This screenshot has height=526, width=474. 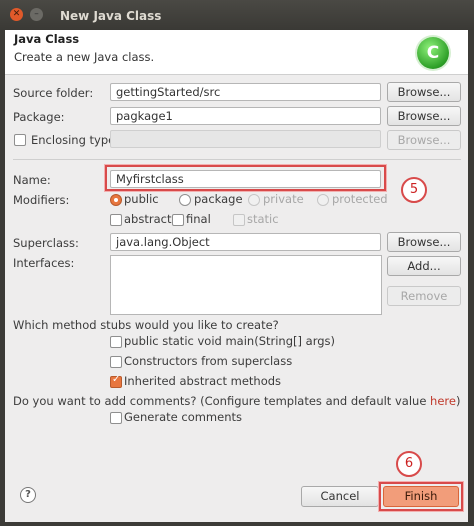 I want to click on modifier-static-checkbox, so click(x=239, y=220).